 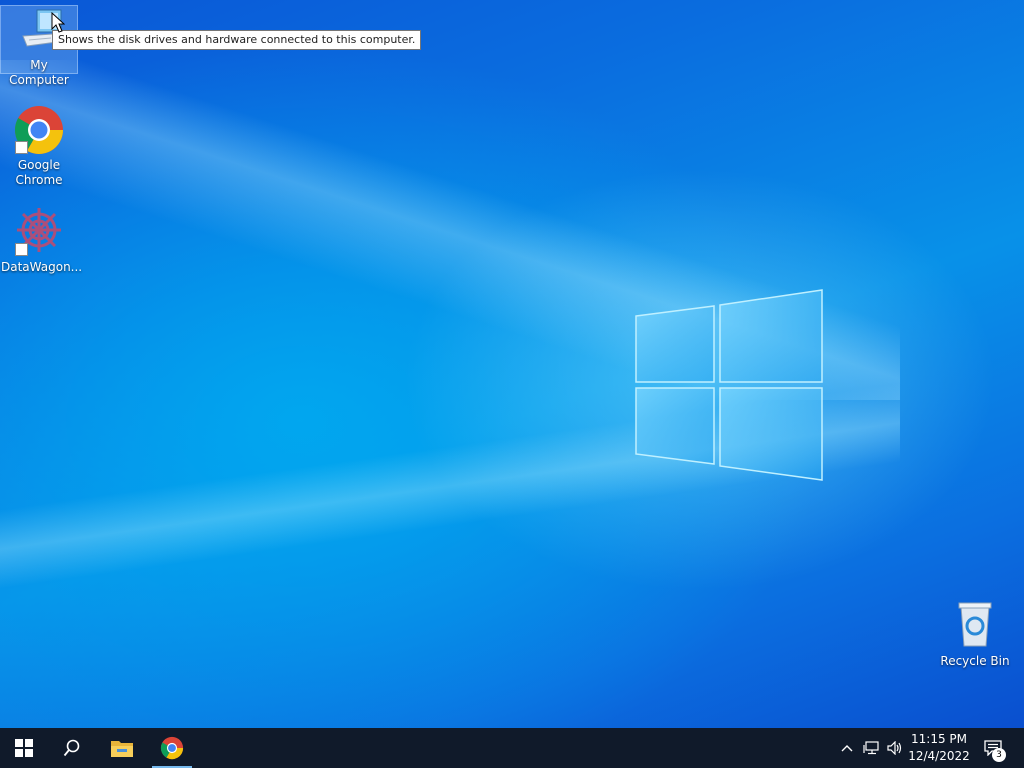 I want to click on icon-label-my-computer: My Computer, so click(x=39, y=72).